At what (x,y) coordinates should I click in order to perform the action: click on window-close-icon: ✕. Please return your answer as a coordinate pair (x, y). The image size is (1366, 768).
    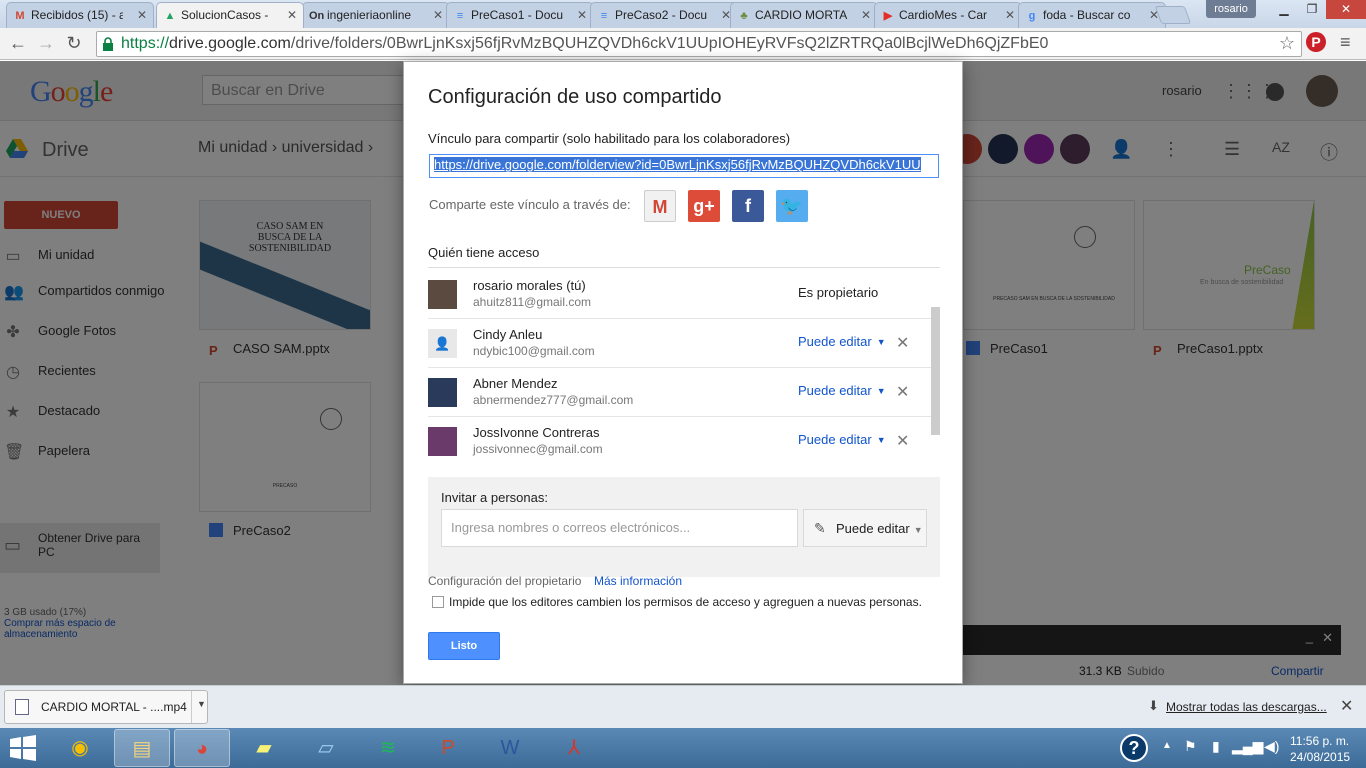
    Looking at the image, I should click on (1346, 9).